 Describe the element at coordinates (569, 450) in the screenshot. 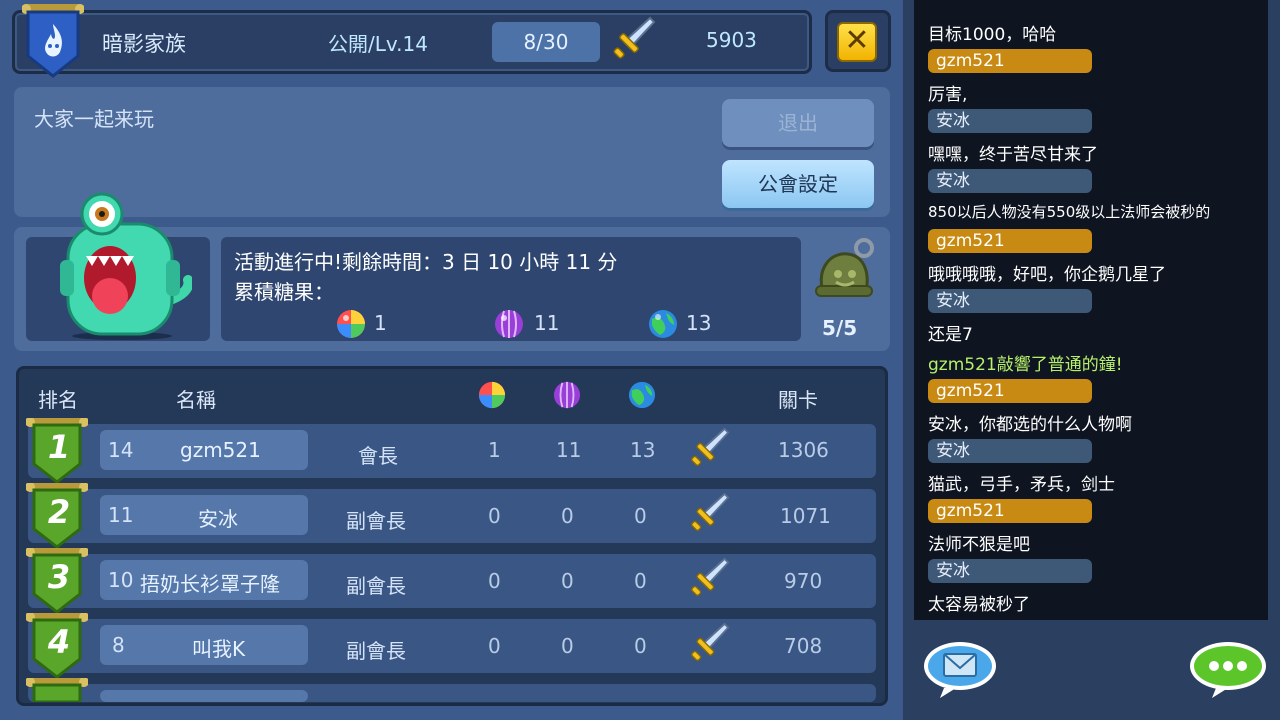

I see `purple-candy-value: 11` at that location.